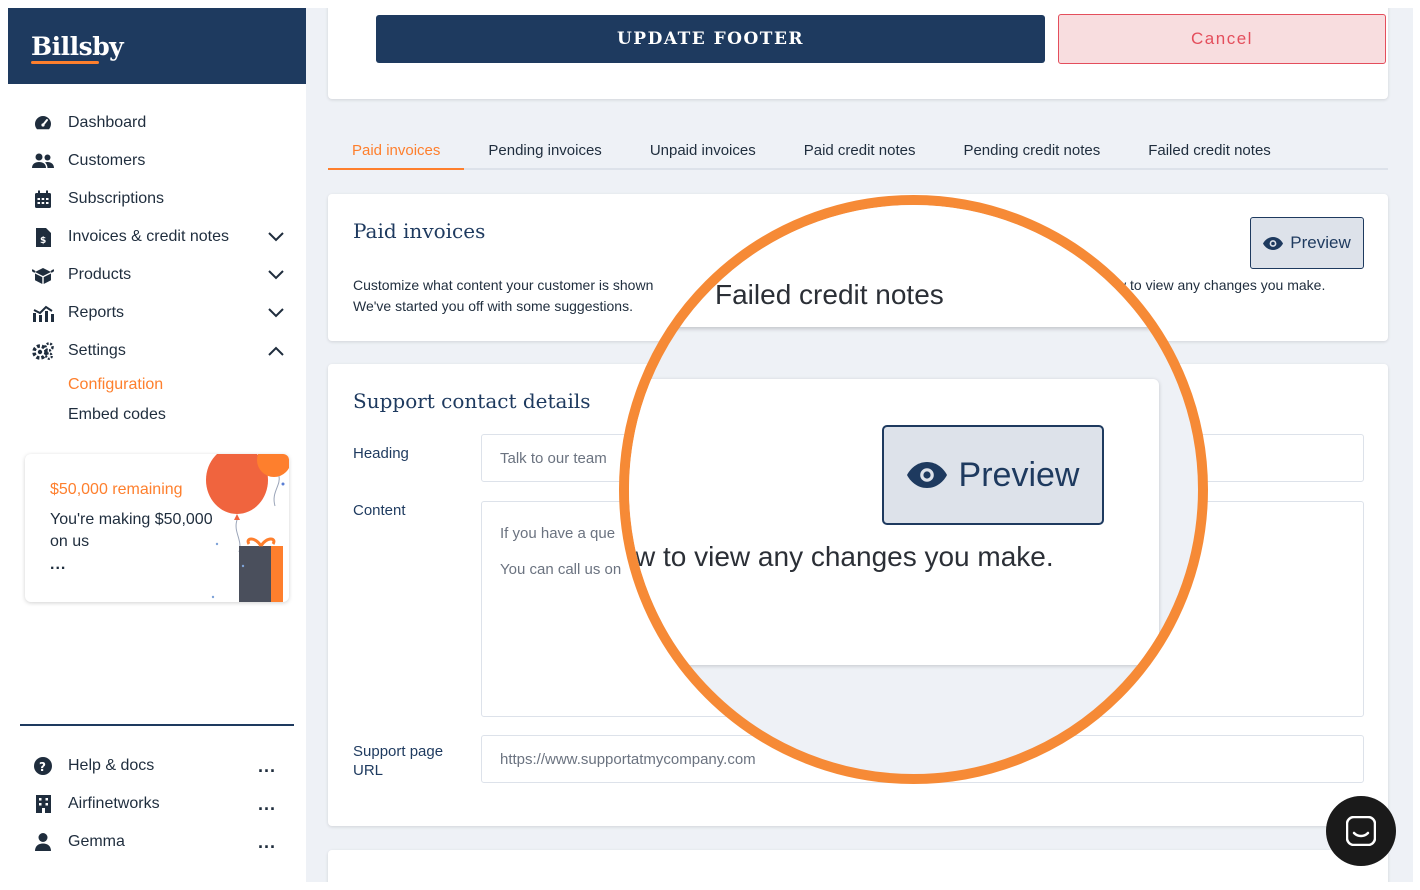 The height and width of the screenshot is (890, 1420). I want to click on chat-launcher-button, so click(1361, 831).